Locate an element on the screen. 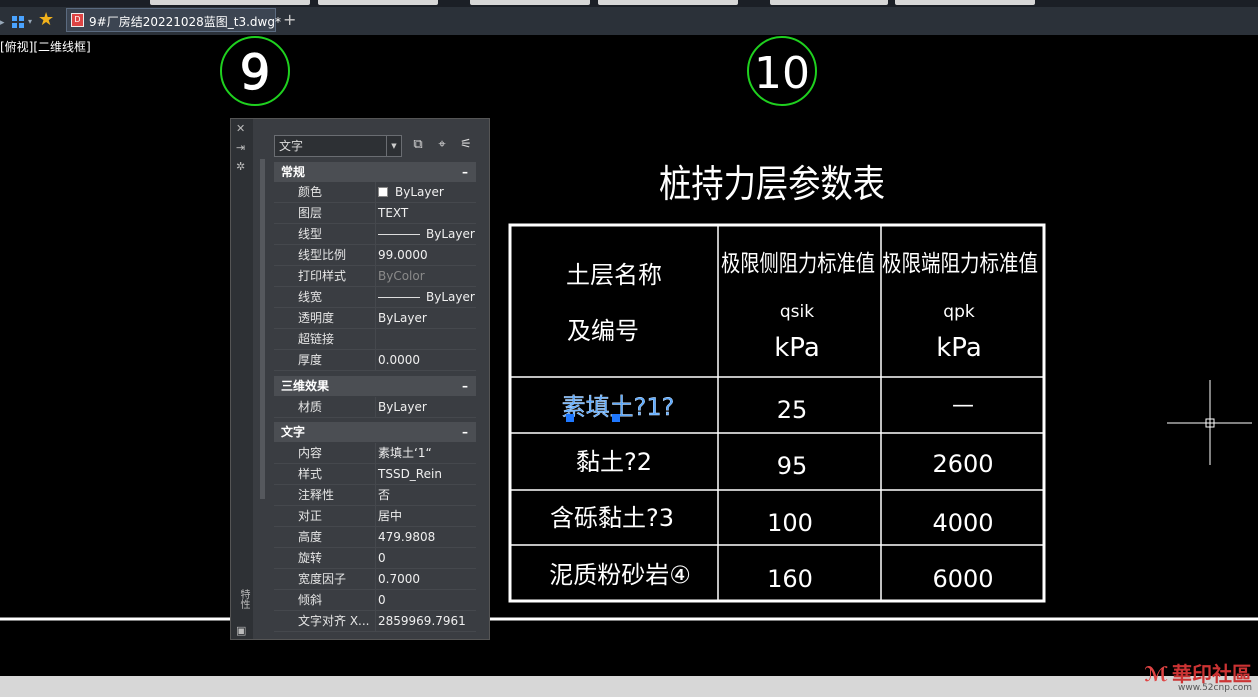  property-value: TSSD_Rein is located at coordinates (425, 474).